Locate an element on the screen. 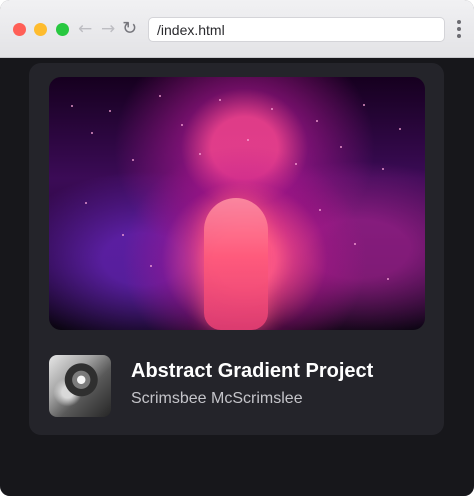 Image resolution: width=474 pixels, height=496 pixels. minimize-window-button is located at coordinates (40, 29).